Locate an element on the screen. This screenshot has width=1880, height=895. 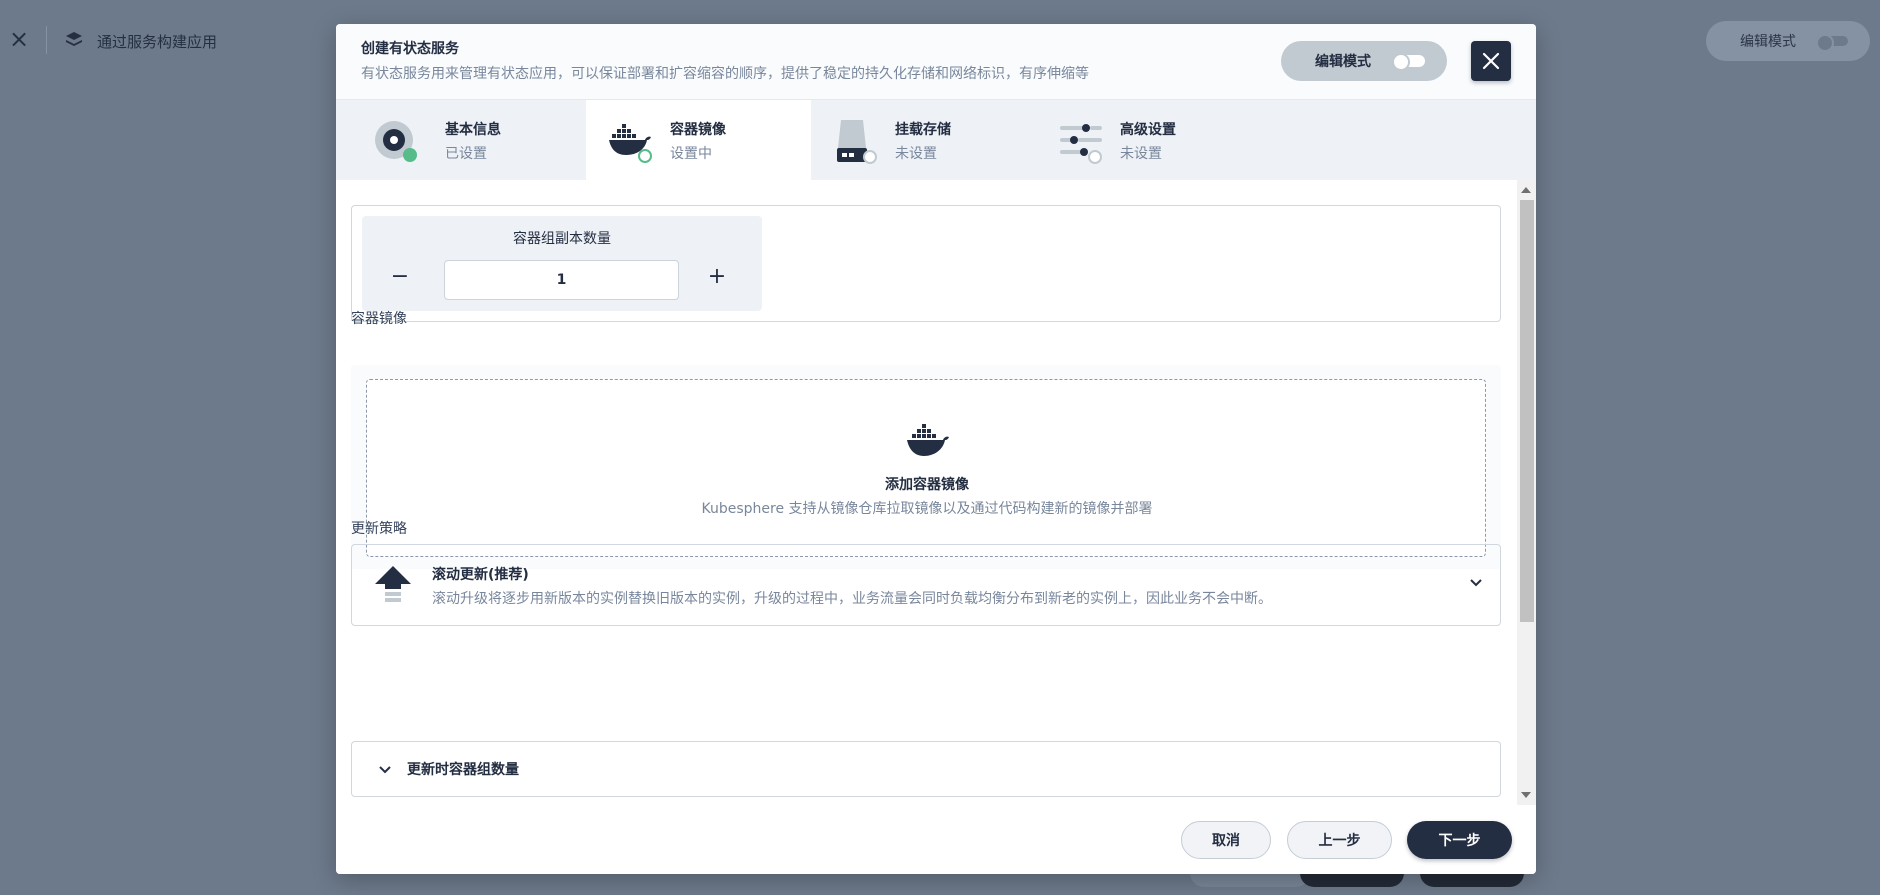
pods-during-update-panel: 更新时容器组数量 is located at coordinates (926, 769).